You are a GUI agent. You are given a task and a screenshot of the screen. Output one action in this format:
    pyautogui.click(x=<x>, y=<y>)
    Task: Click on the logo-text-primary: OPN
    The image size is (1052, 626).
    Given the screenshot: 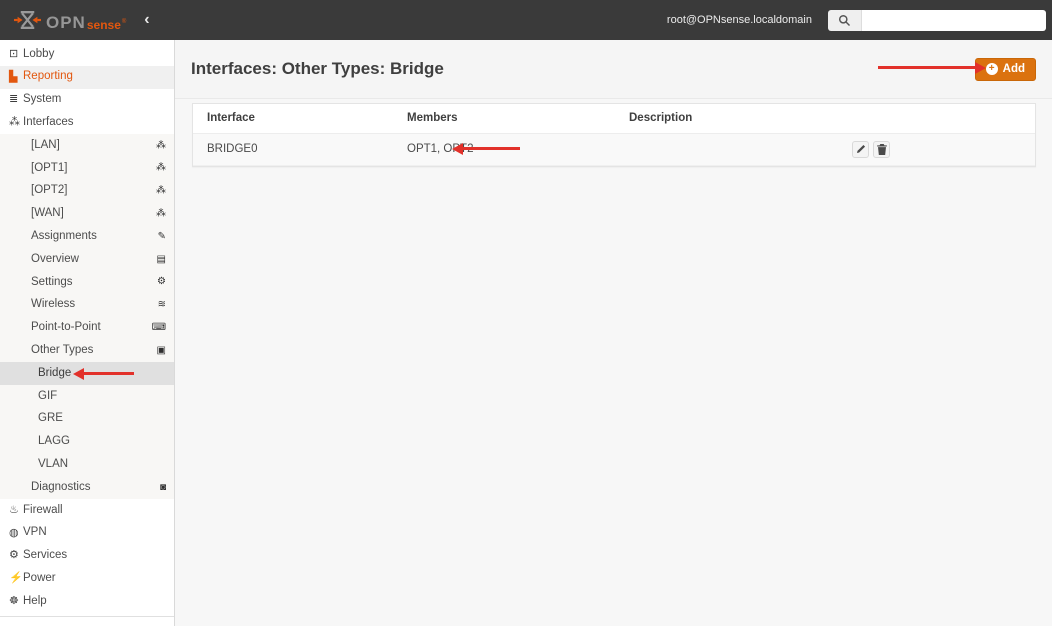 What is the action you would take?
    pyautogui.click(x=66, y=22)
    